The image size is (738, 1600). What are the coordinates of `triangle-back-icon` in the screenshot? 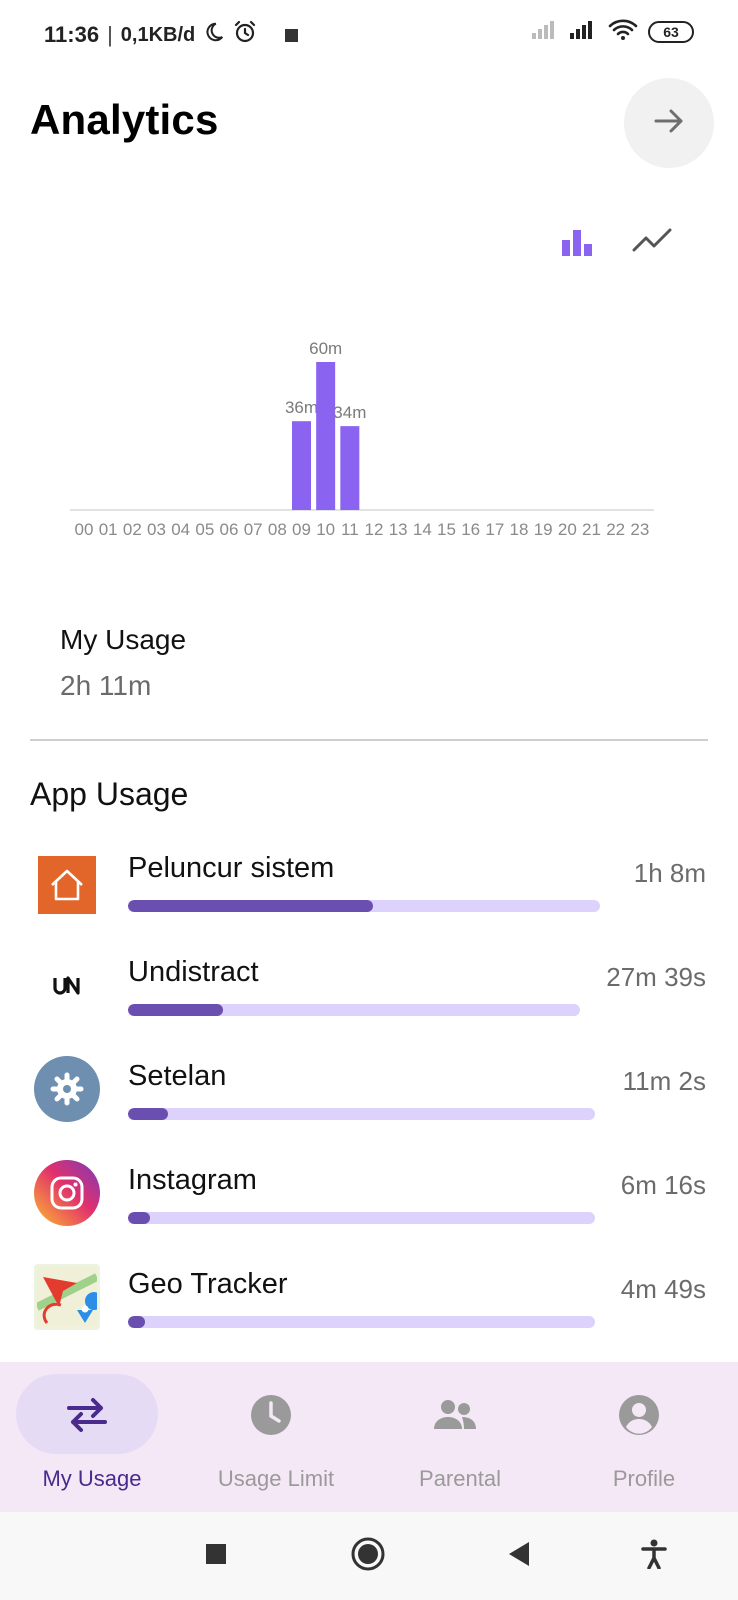 It's located at (520, 1556).